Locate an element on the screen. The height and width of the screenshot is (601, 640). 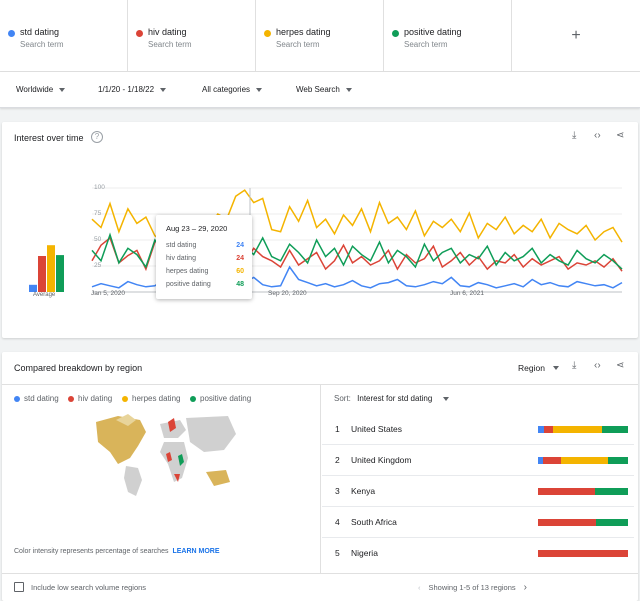
term-name: hiv dating is located at coordinates (167, 32).